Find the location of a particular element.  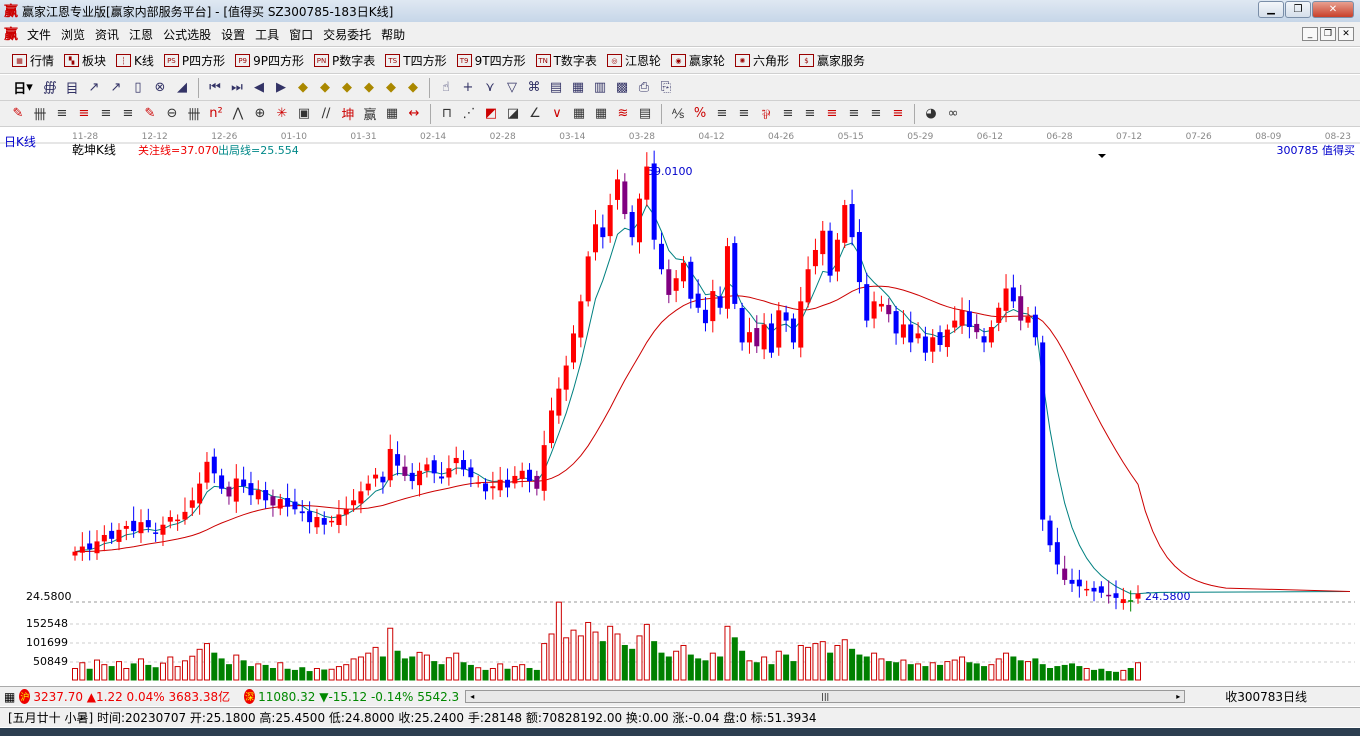

toolbar-button: TS T四方形 is located at coordinates (415, 60).